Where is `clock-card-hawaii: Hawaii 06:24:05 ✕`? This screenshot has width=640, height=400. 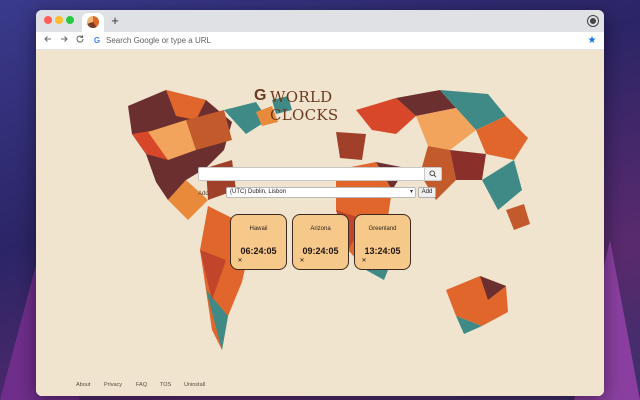
clock-card-hawaii: Hawaii 06:24:05 ✕ is located at coordinates (258, 242).